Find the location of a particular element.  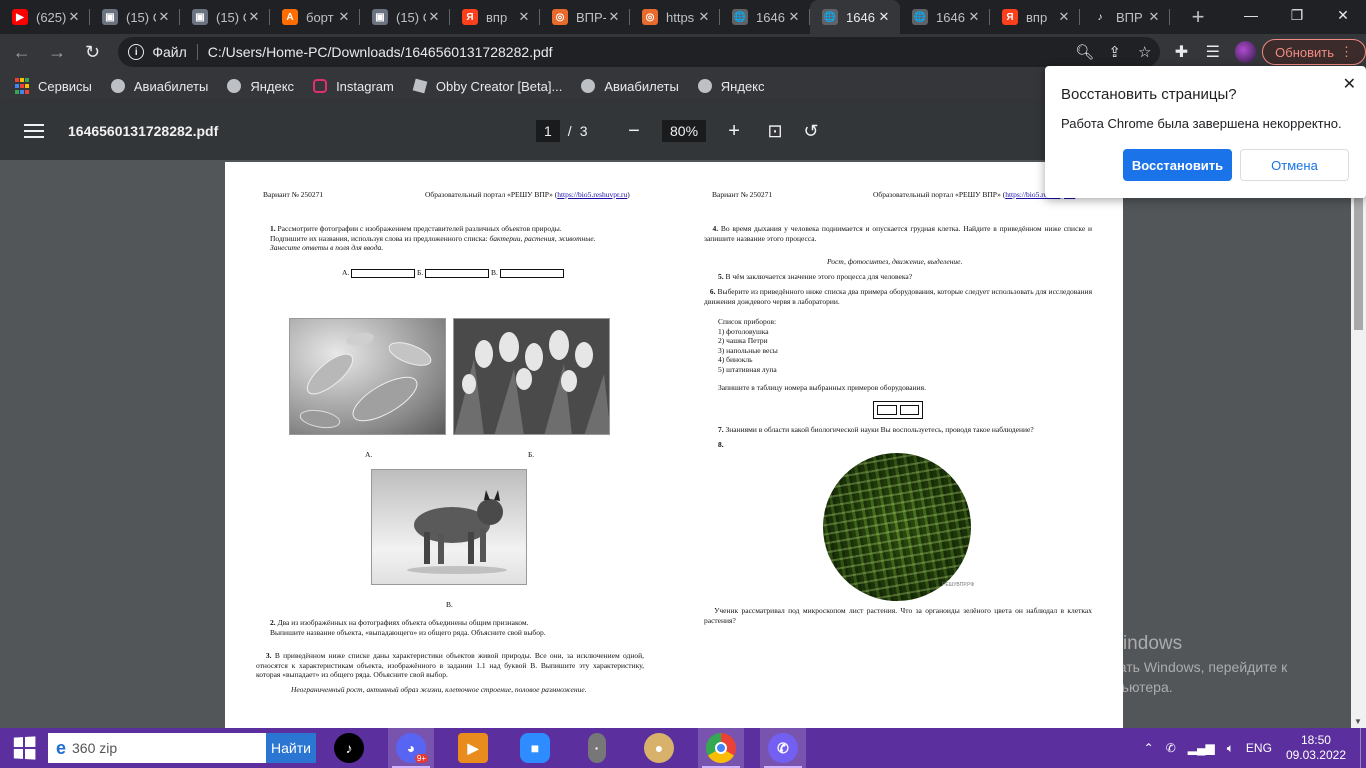

zoom-icon: 🔍︎ is located at coordinates (1085, 52).